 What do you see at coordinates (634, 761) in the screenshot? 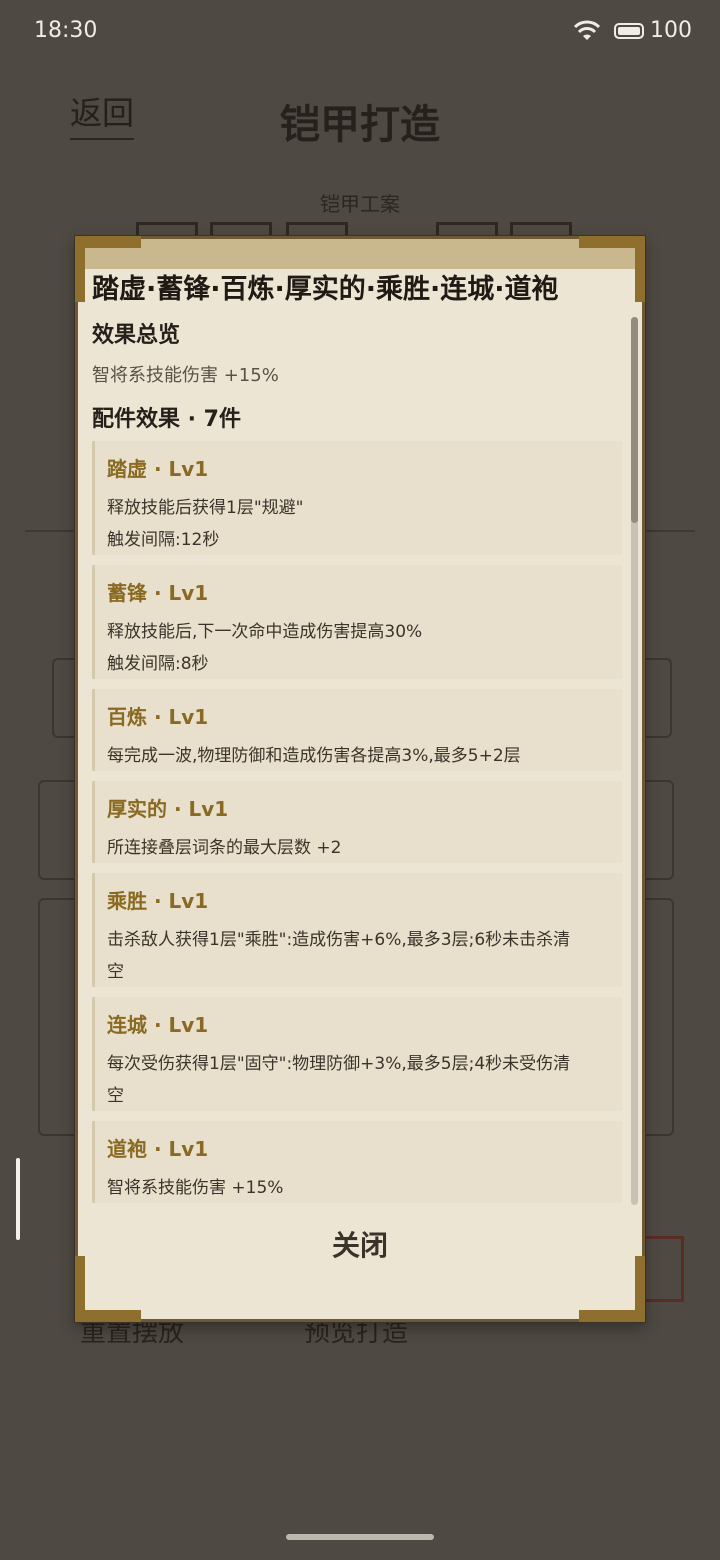
I see `scrollbar` at bounding box center [634, 761].